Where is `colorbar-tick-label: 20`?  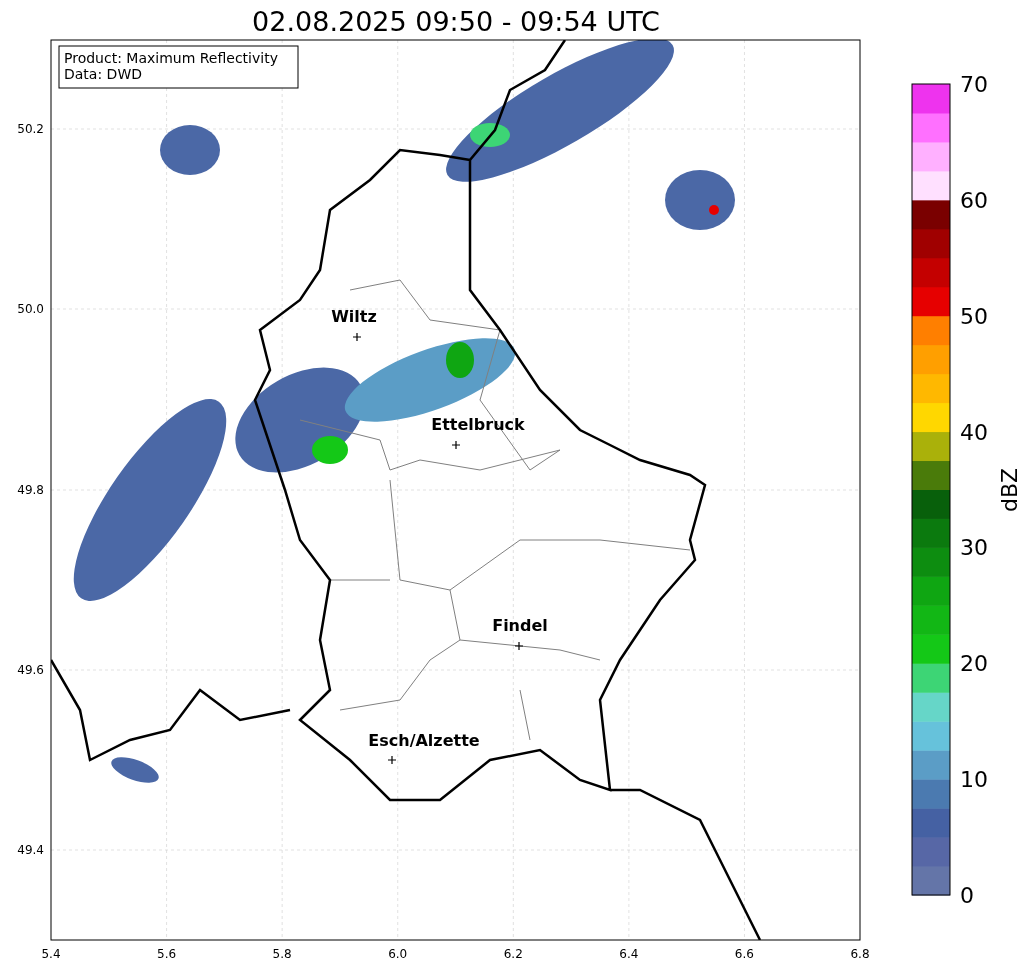
colorbar-tick-label: 20 is located at coordinates (974, 664).